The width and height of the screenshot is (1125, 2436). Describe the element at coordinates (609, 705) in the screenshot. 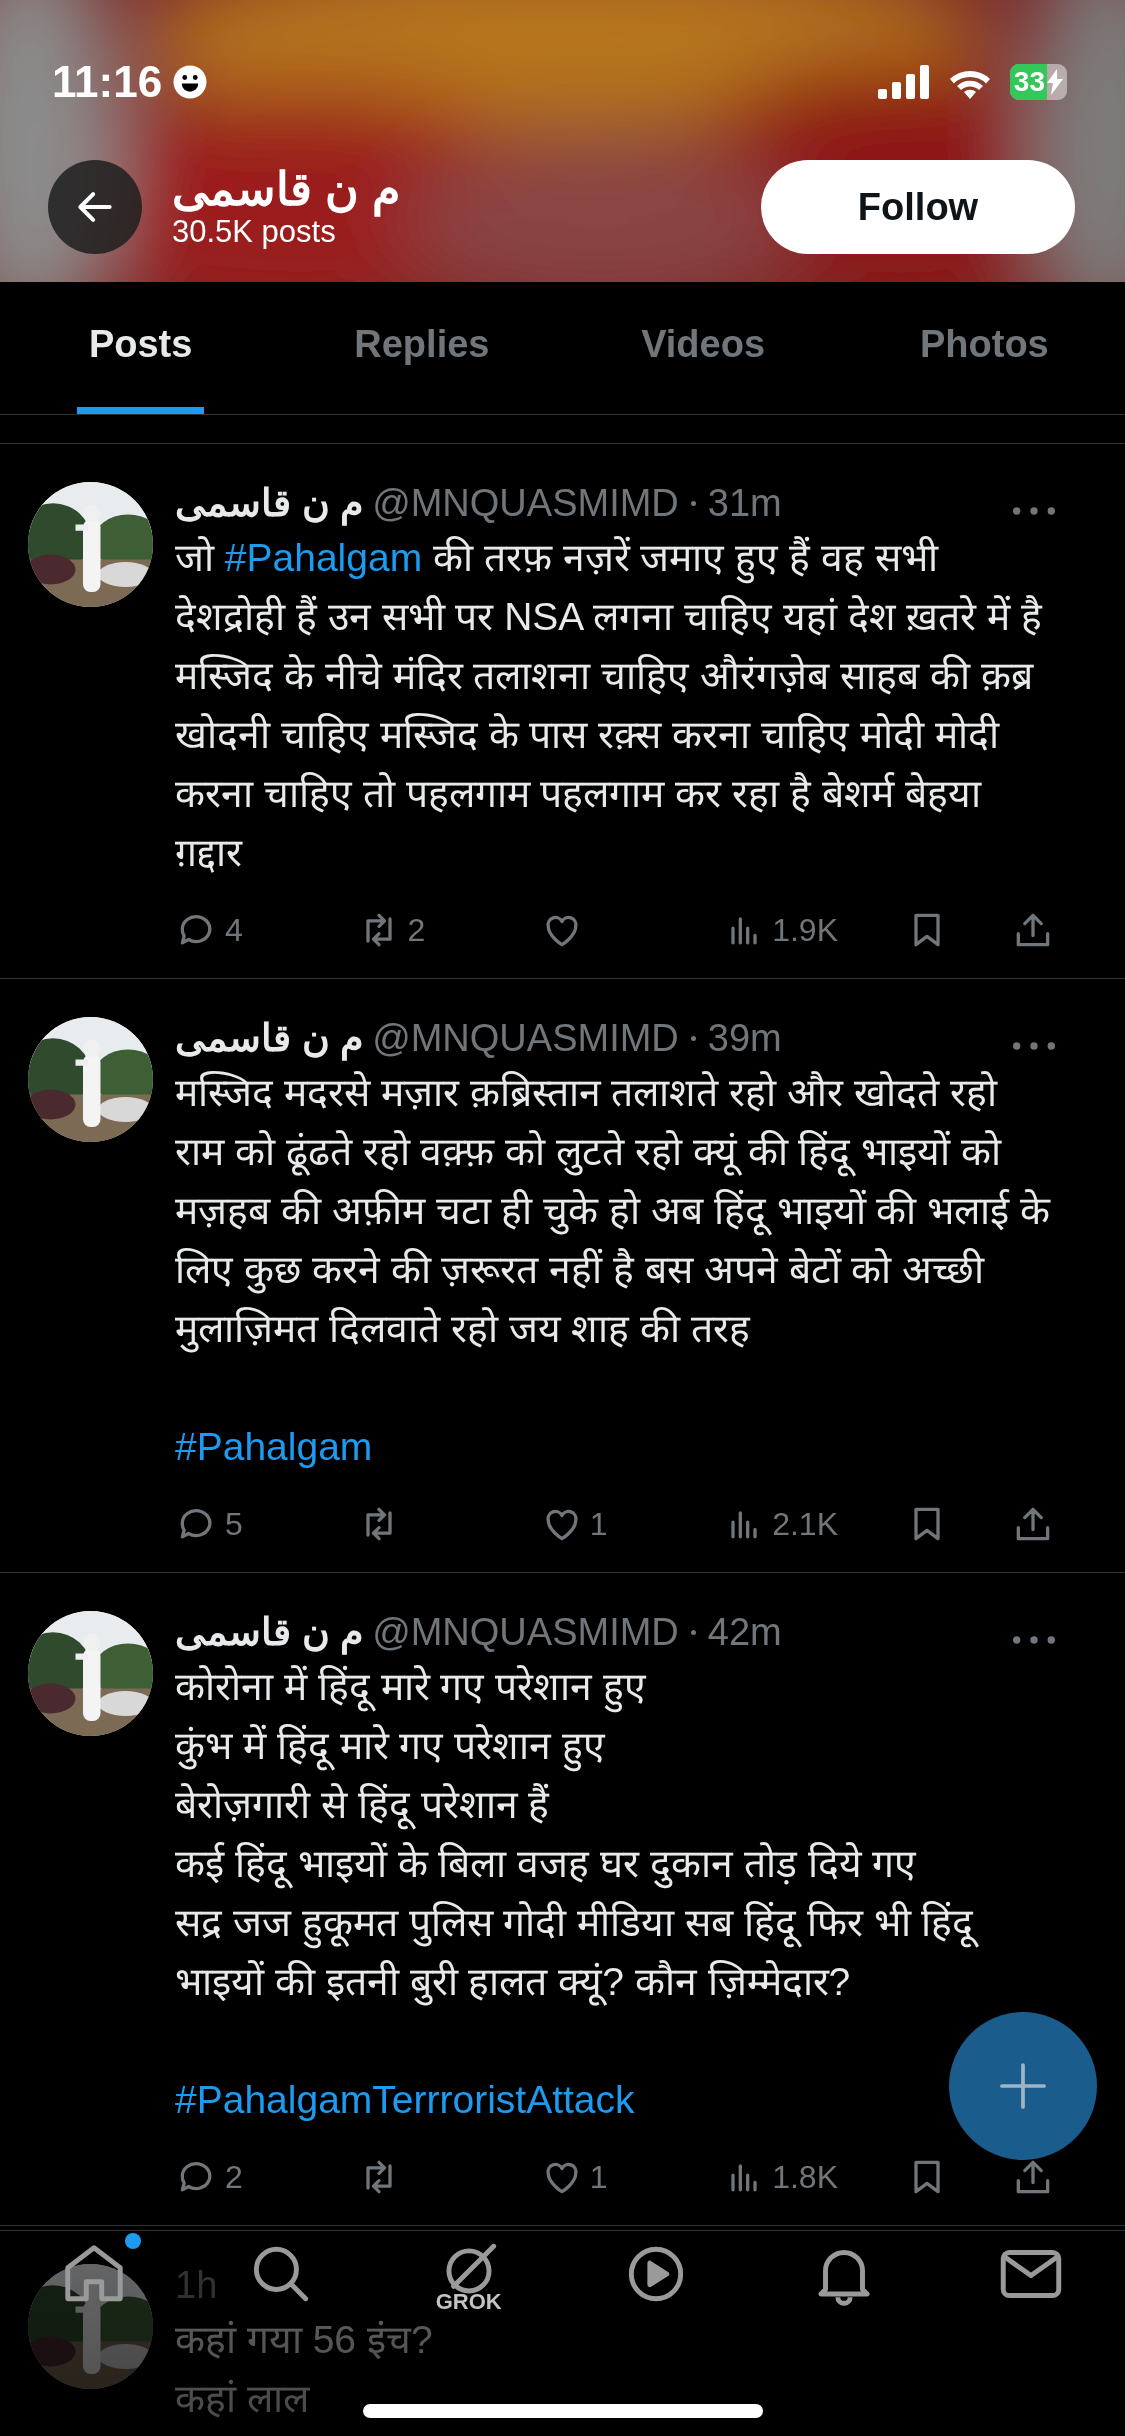

I see `post-text: जो #Pahalgam की तरफ़ नज़रें जमाए हुए हैं वह सभी देशद्रोही हैं उन सभी पर NSA लगना चाहिए यहां देश ख़तरे में है मस्जिद के नीचे मंदिर तलाशना चाहिए औरंगज़ेब साहब की क़ब्र खोदनी चाहिए मस्जिद के पास रक़्स करना चाहिए मोदी मोदी करना चाहिए तो पहलगाम पहलगाम कर रहा है बेशर्म बेहया ग़द्दार` at that location.